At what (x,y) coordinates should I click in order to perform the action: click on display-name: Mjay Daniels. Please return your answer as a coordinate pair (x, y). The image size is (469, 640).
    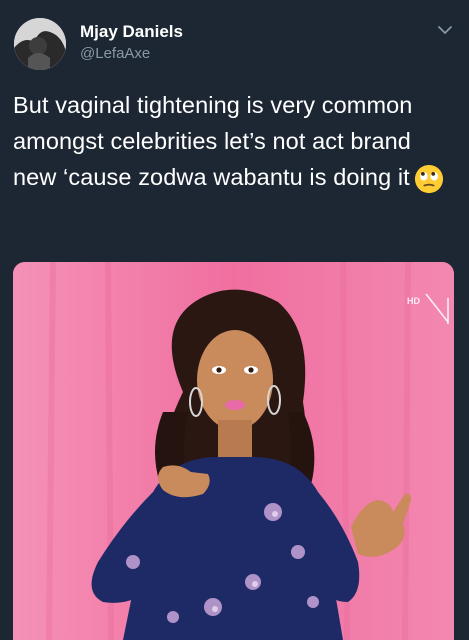
    Looking at the image, I should click on (131, 32).